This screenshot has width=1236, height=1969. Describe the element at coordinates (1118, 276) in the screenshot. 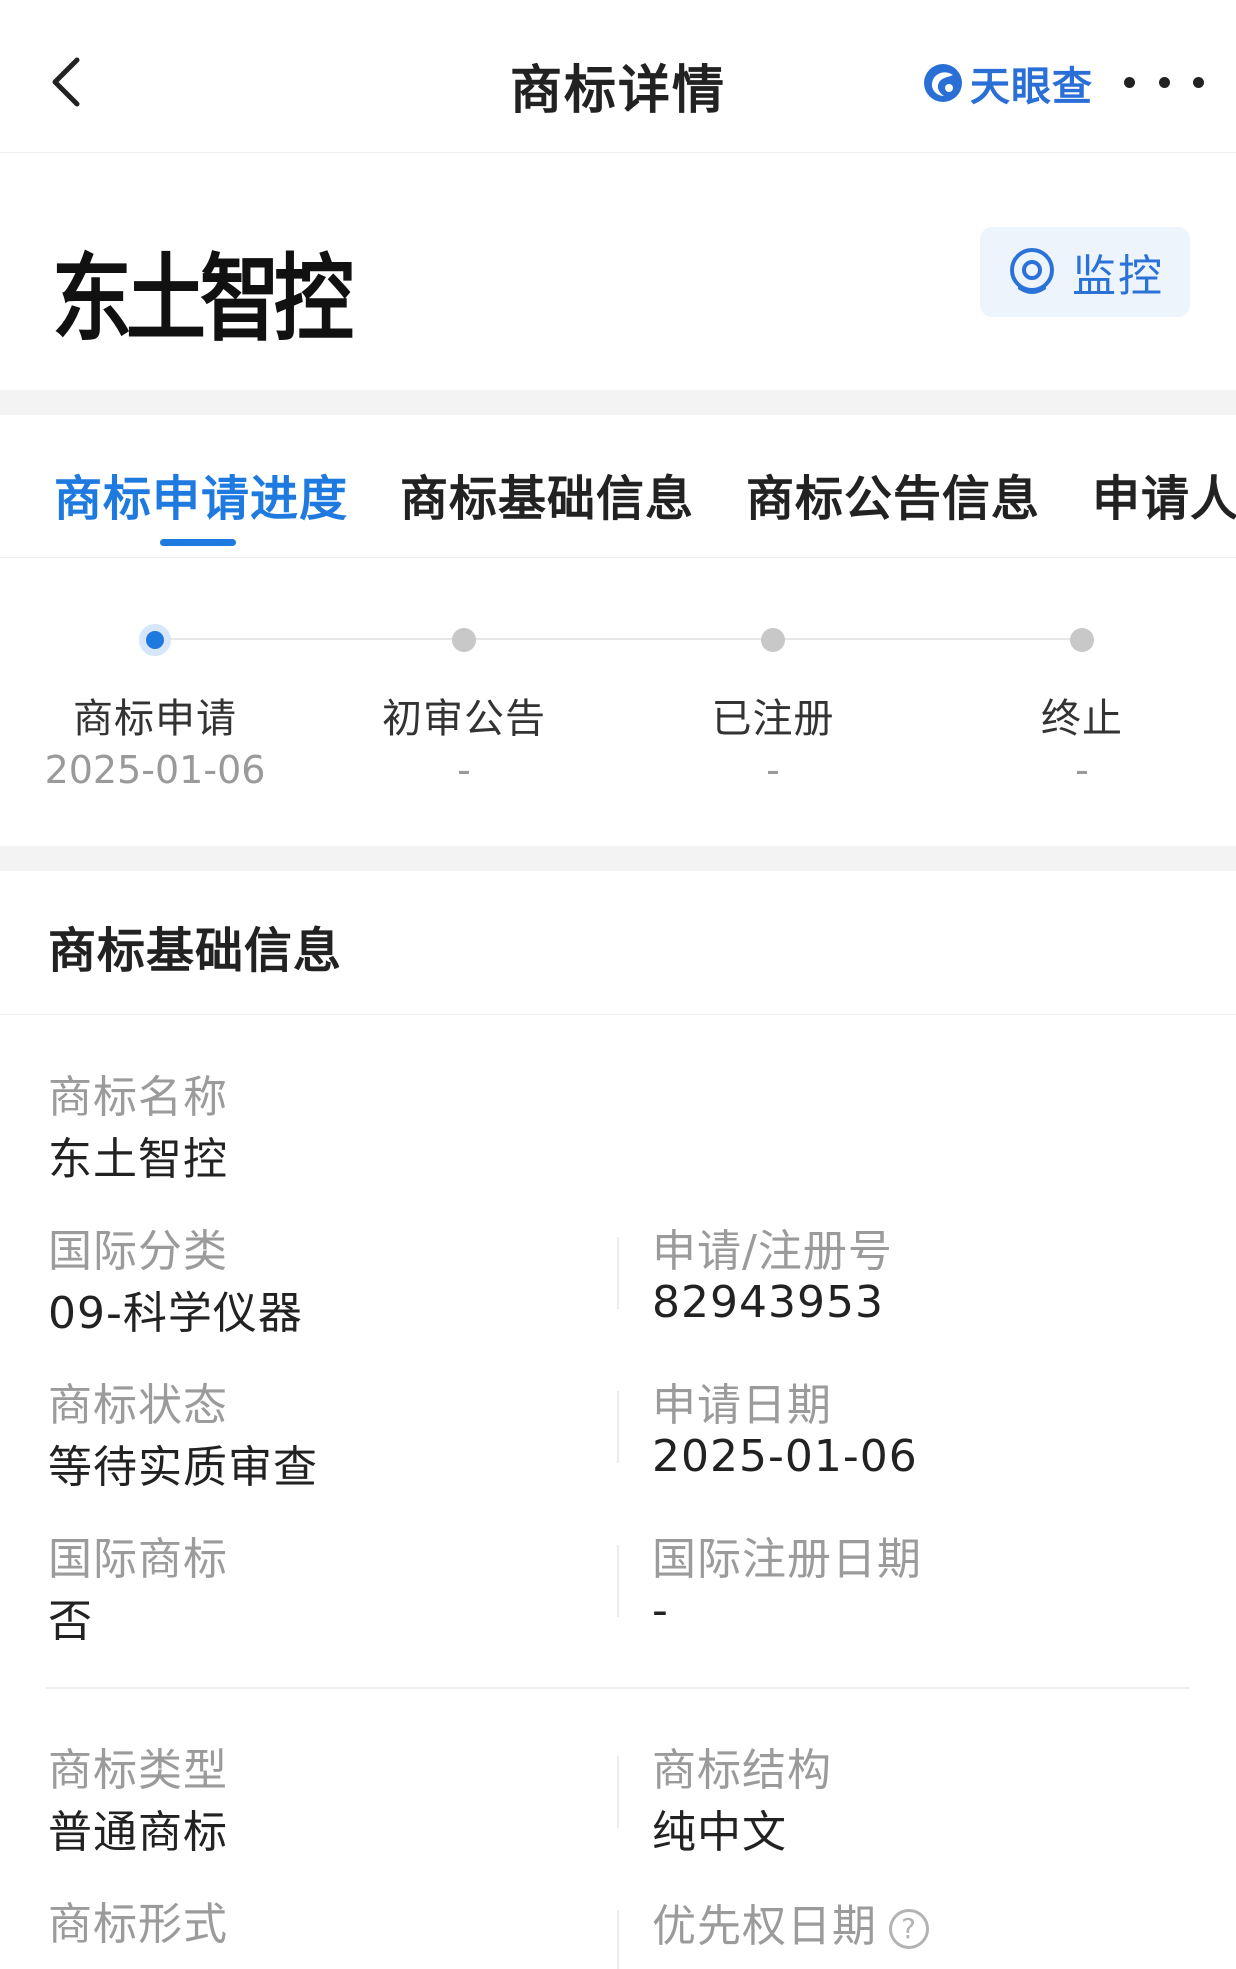

I see `monitor-label: 监控` at that location.